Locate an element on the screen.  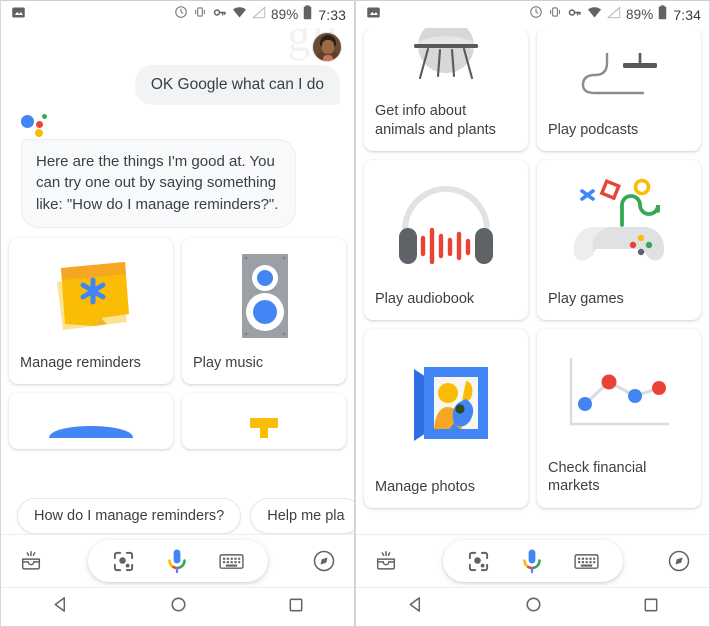
clock-time: 7:33 is located at coordinates (332, 14).